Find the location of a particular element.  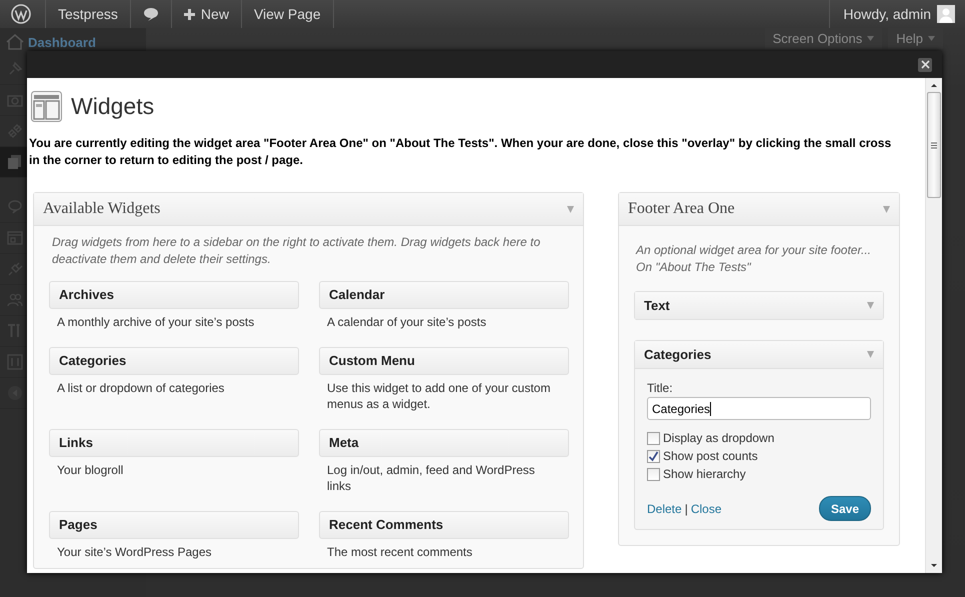

widgets-icon is located at coordinates (46, 106).